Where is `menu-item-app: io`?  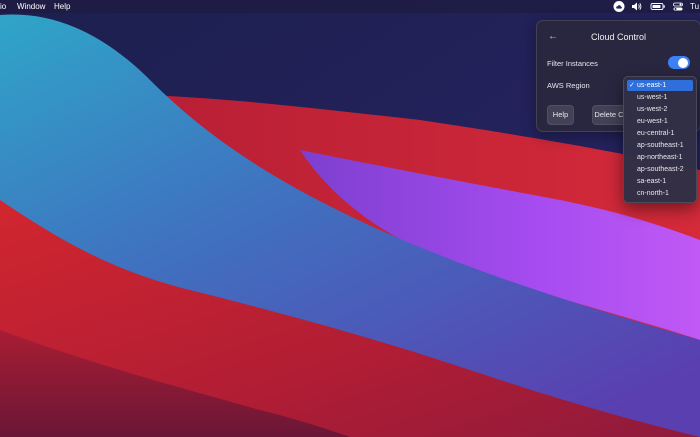
menu-item-app: io is located at coordinates (3, 6).